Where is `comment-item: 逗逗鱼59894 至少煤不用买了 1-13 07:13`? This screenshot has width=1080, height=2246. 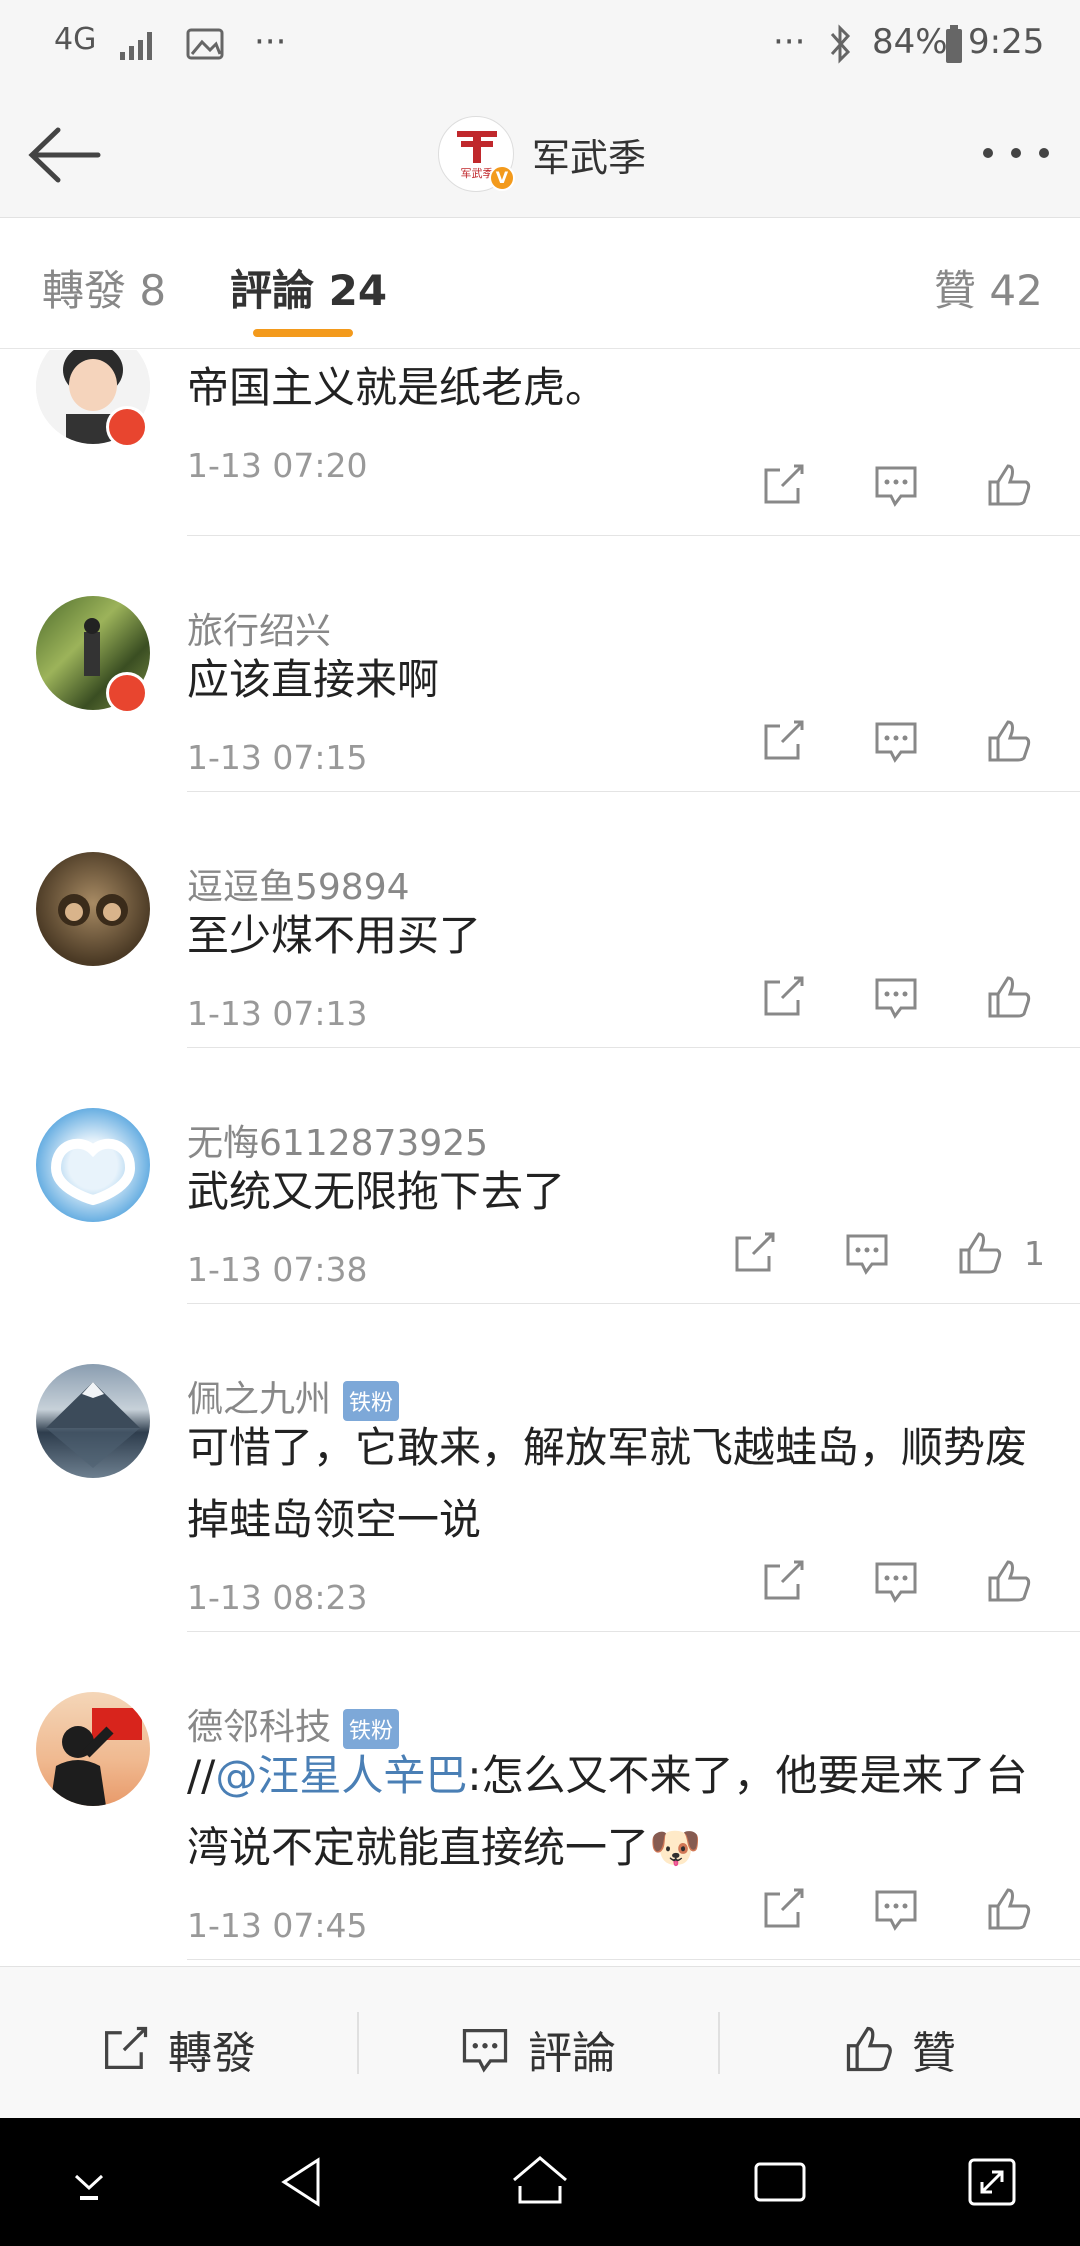 comment-item: 逗逗鱼59894 至少煤不用买了 1-13 07:13 is located at coordinates (540, 970).